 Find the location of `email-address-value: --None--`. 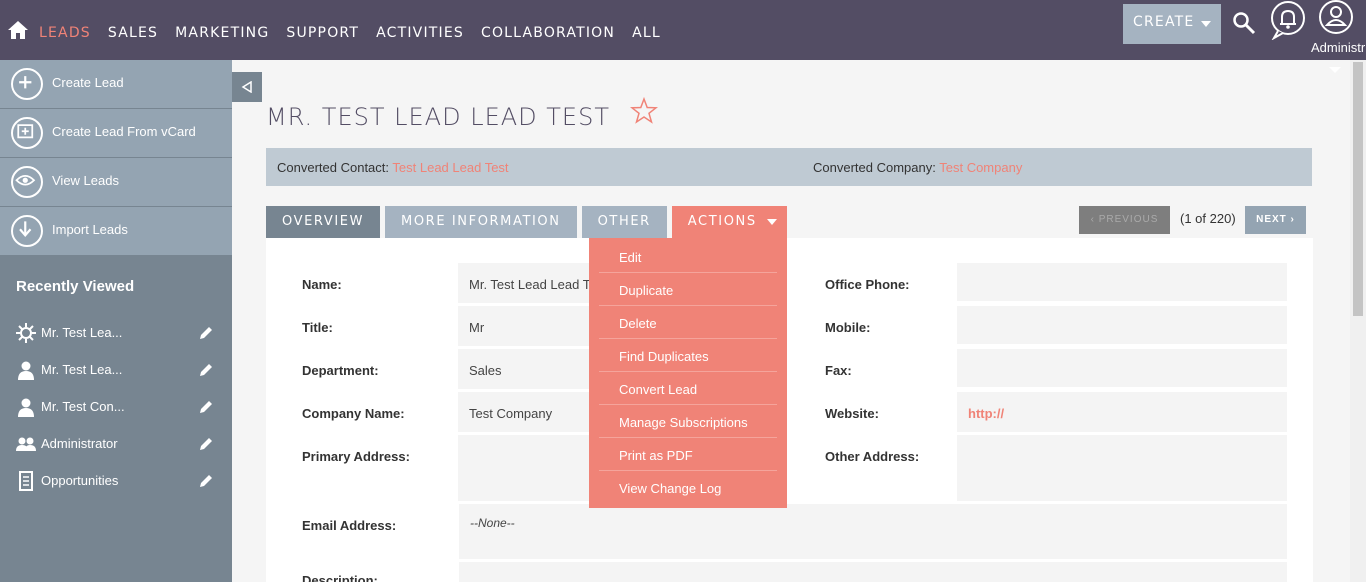

email-address-value: --None-- is located at coordinates (873, 531).